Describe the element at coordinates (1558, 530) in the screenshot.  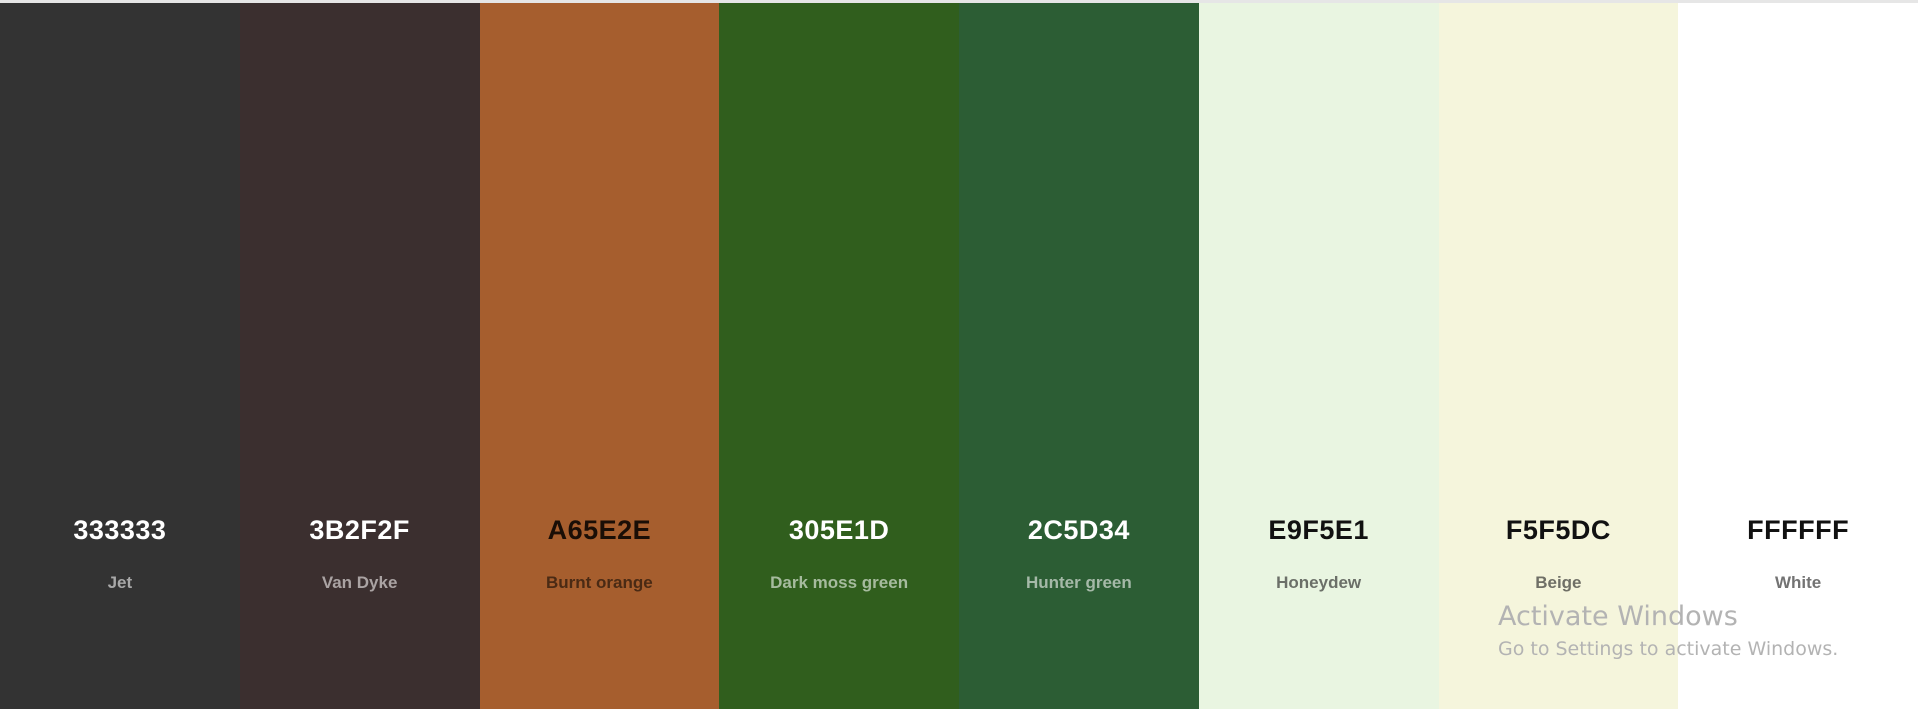
I see `swatch-hex-code: F5F5DC` at that location.